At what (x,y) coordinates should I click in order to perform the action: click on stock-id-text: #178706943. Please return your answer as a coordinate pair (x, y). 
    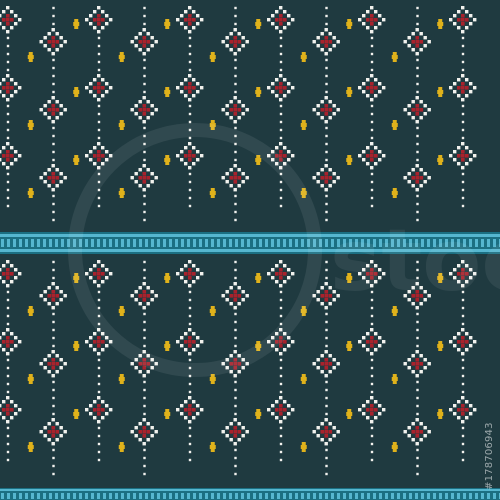
    Looking at the image, I should click on (489, 456).